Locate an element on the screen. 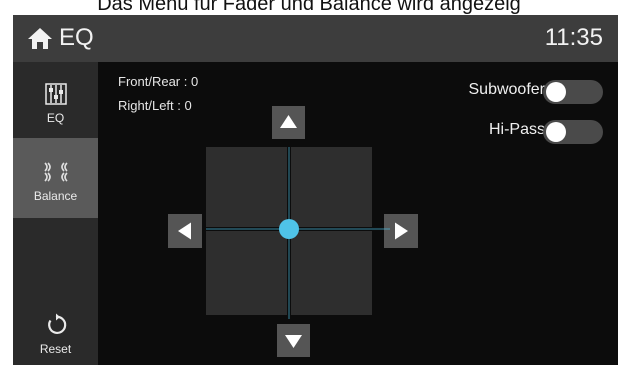 This screenshot has height=365, width=618. eq-sliders-icon is located at coordinates (55, 94).